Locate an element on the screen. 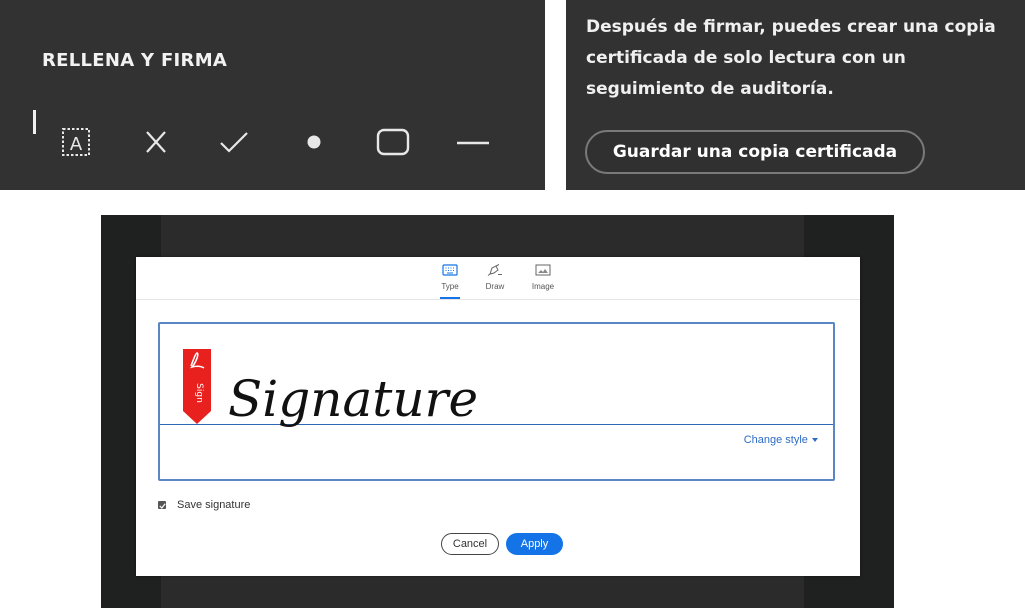  tab-type-label: Type is located at coordinates (450, 286).